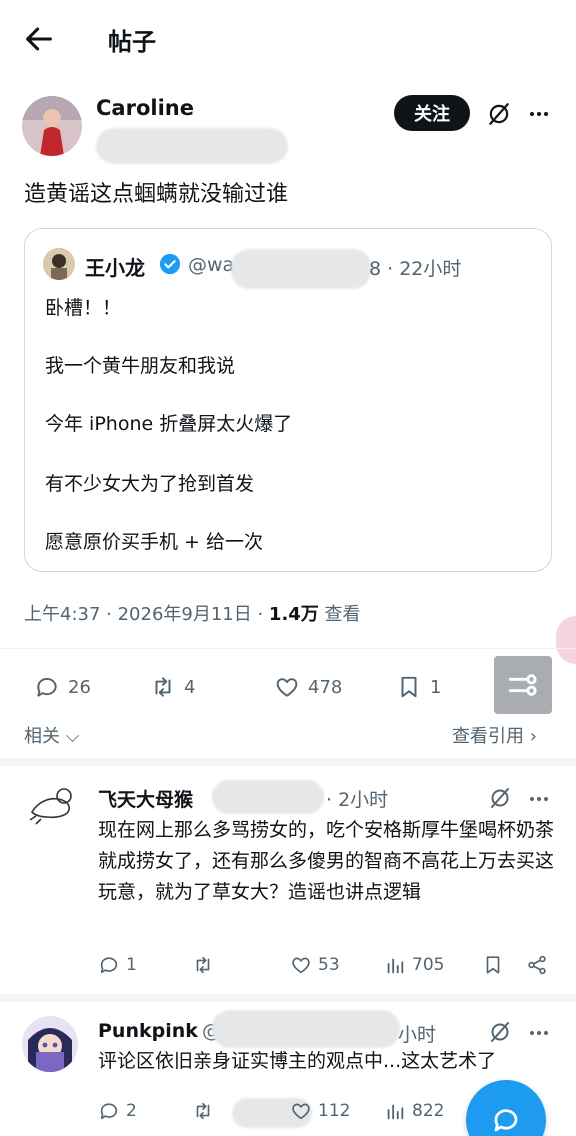  I want to click on views-count: 822, so click(428, 1111).